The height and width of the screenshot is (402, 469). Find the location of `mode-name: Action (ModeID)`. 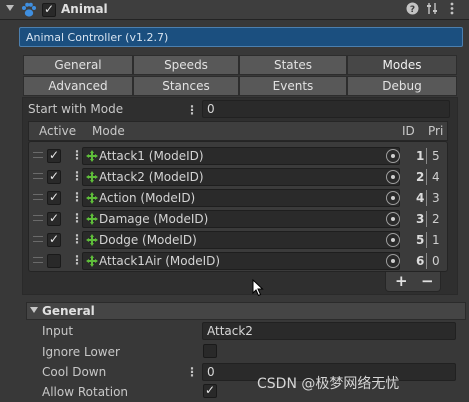

mode-name: Action (ModeID) is located at coordinates (147, 198).